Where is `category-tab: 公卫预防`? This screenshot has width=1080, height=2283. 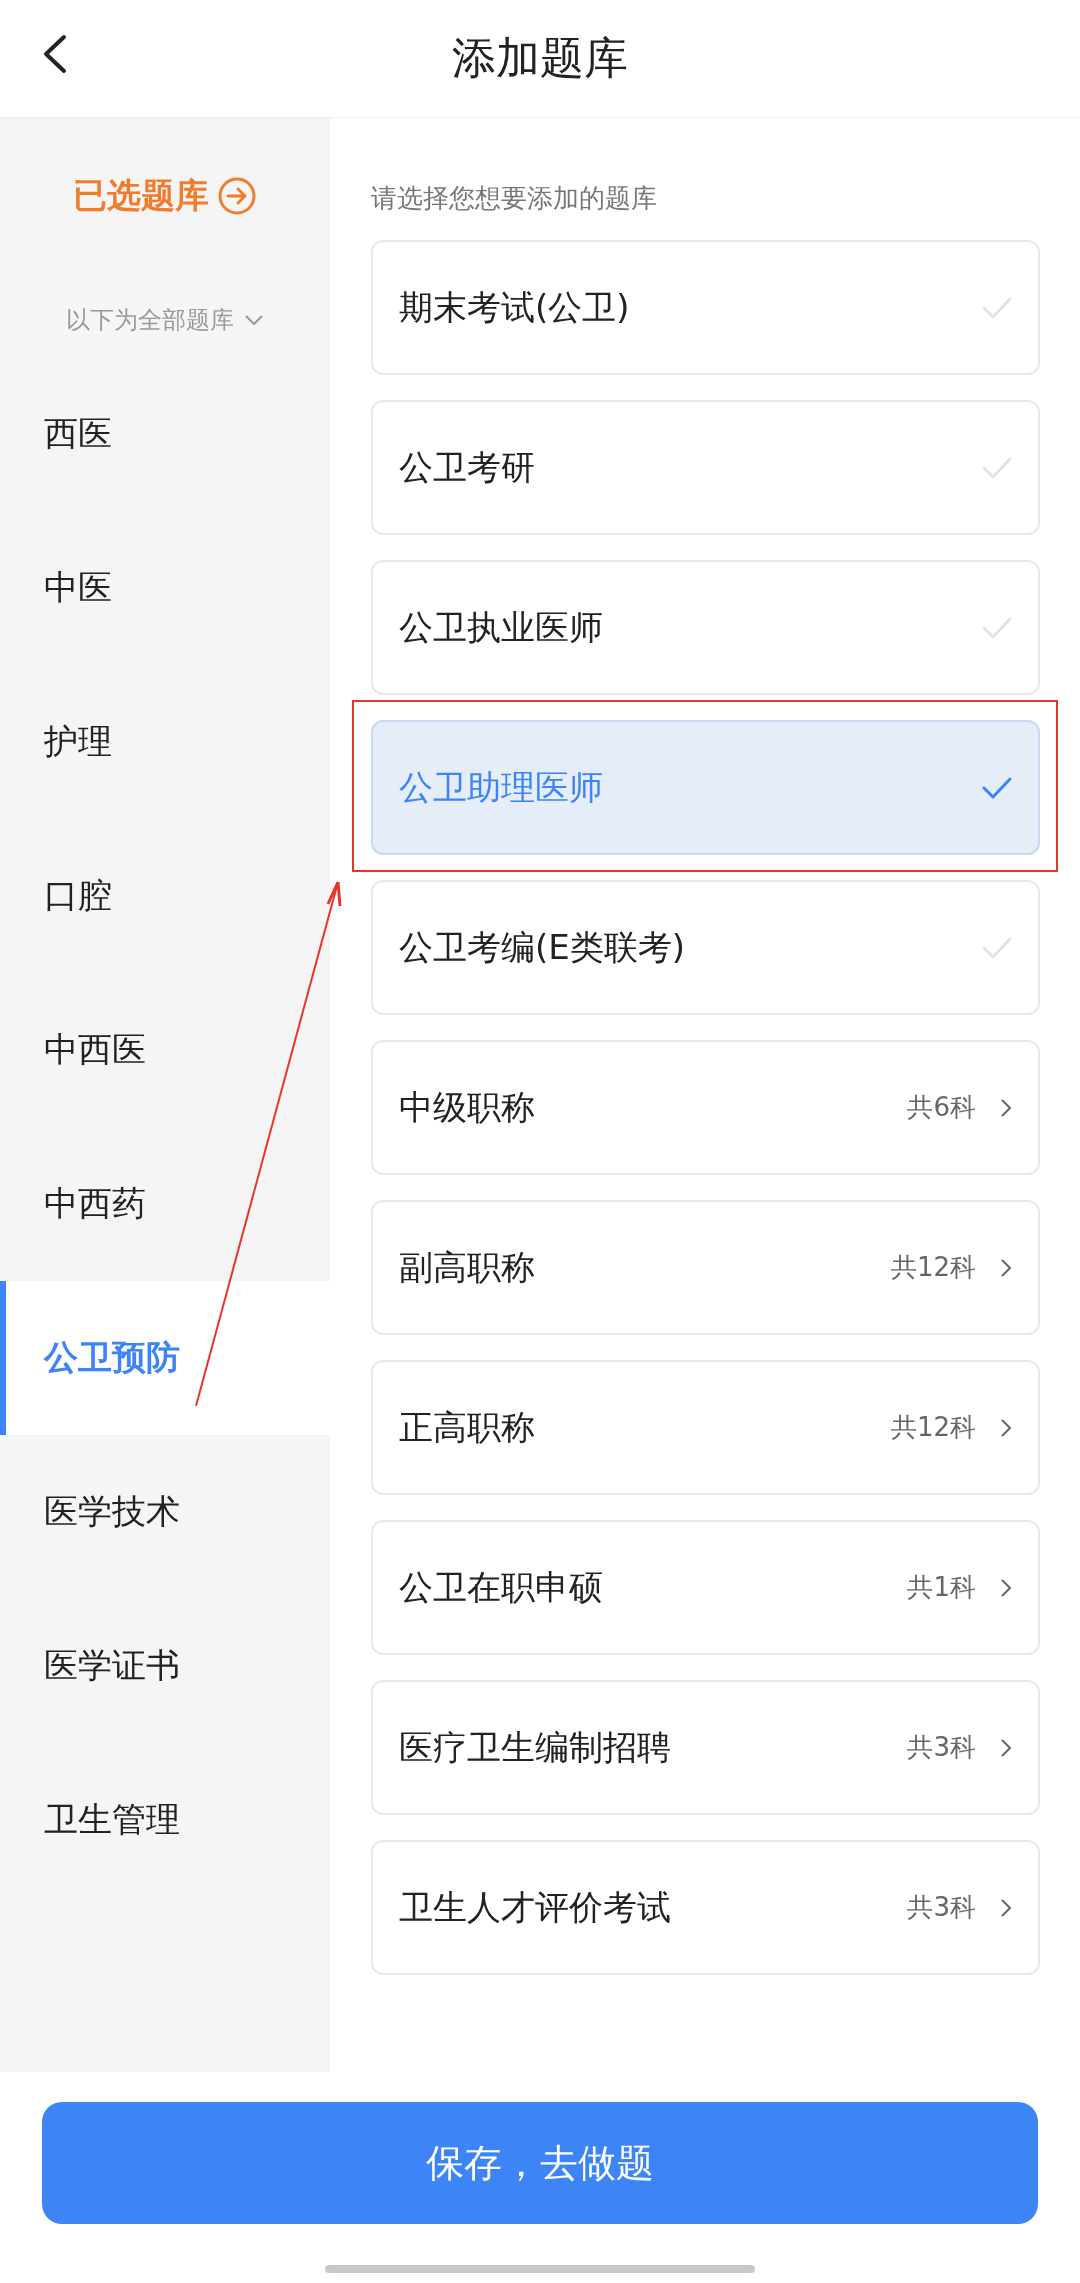
category-tab: 公卫预防 is located at coordinates (165, 1358).